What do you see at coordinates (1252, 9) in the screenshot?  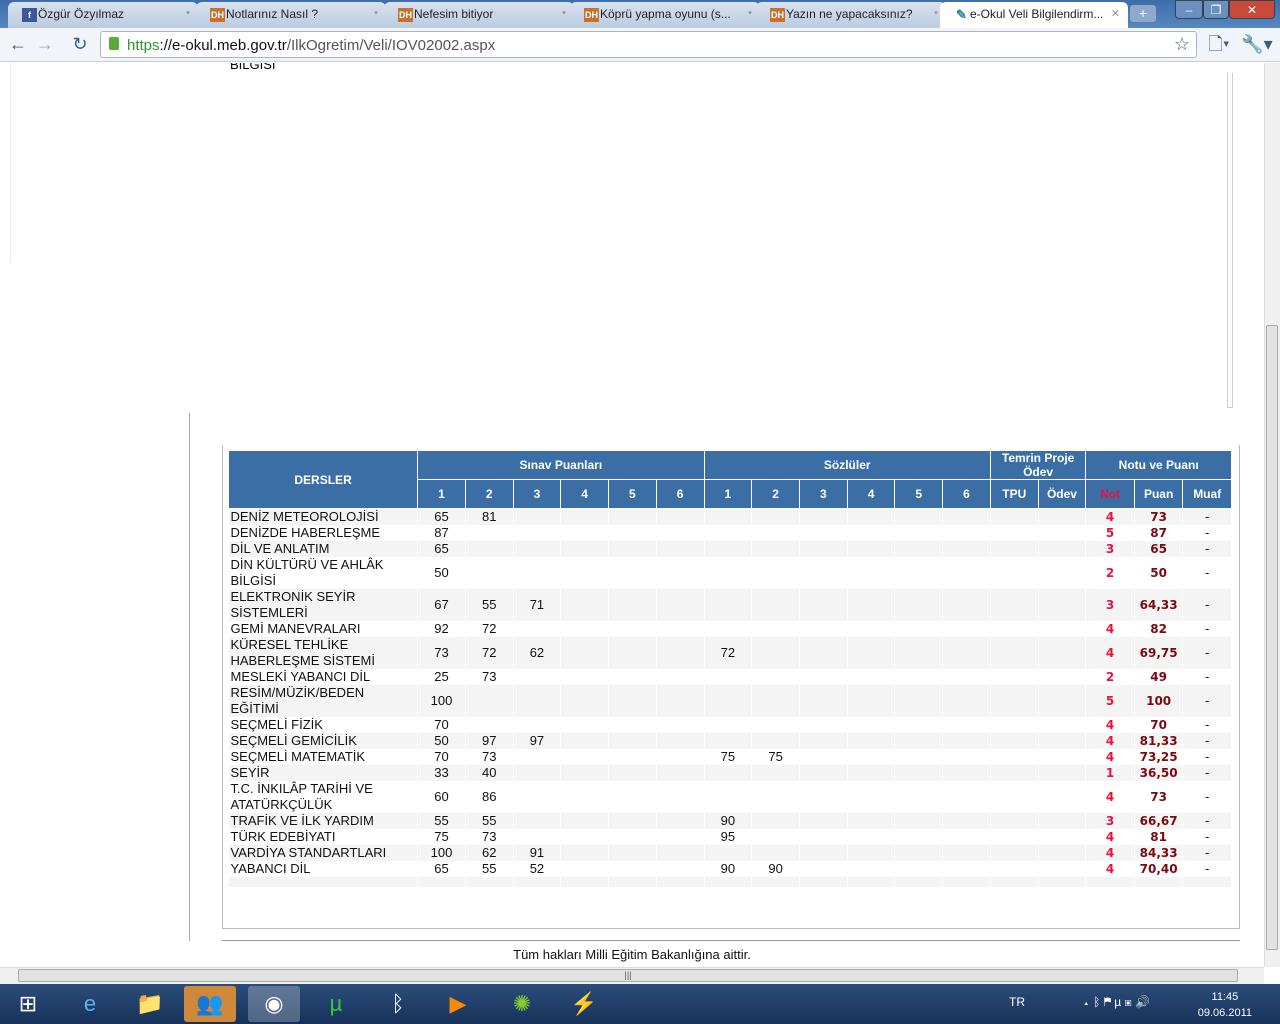 I see `close-window-button: ✕` at bounding box center [1252, 9].